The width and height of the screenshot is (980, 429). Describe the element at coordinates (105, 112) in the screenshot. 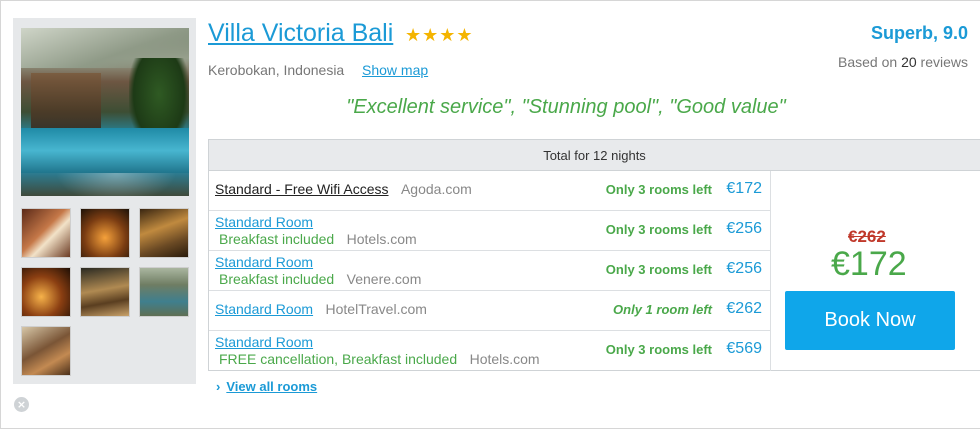

I see `main-photo` at that location.